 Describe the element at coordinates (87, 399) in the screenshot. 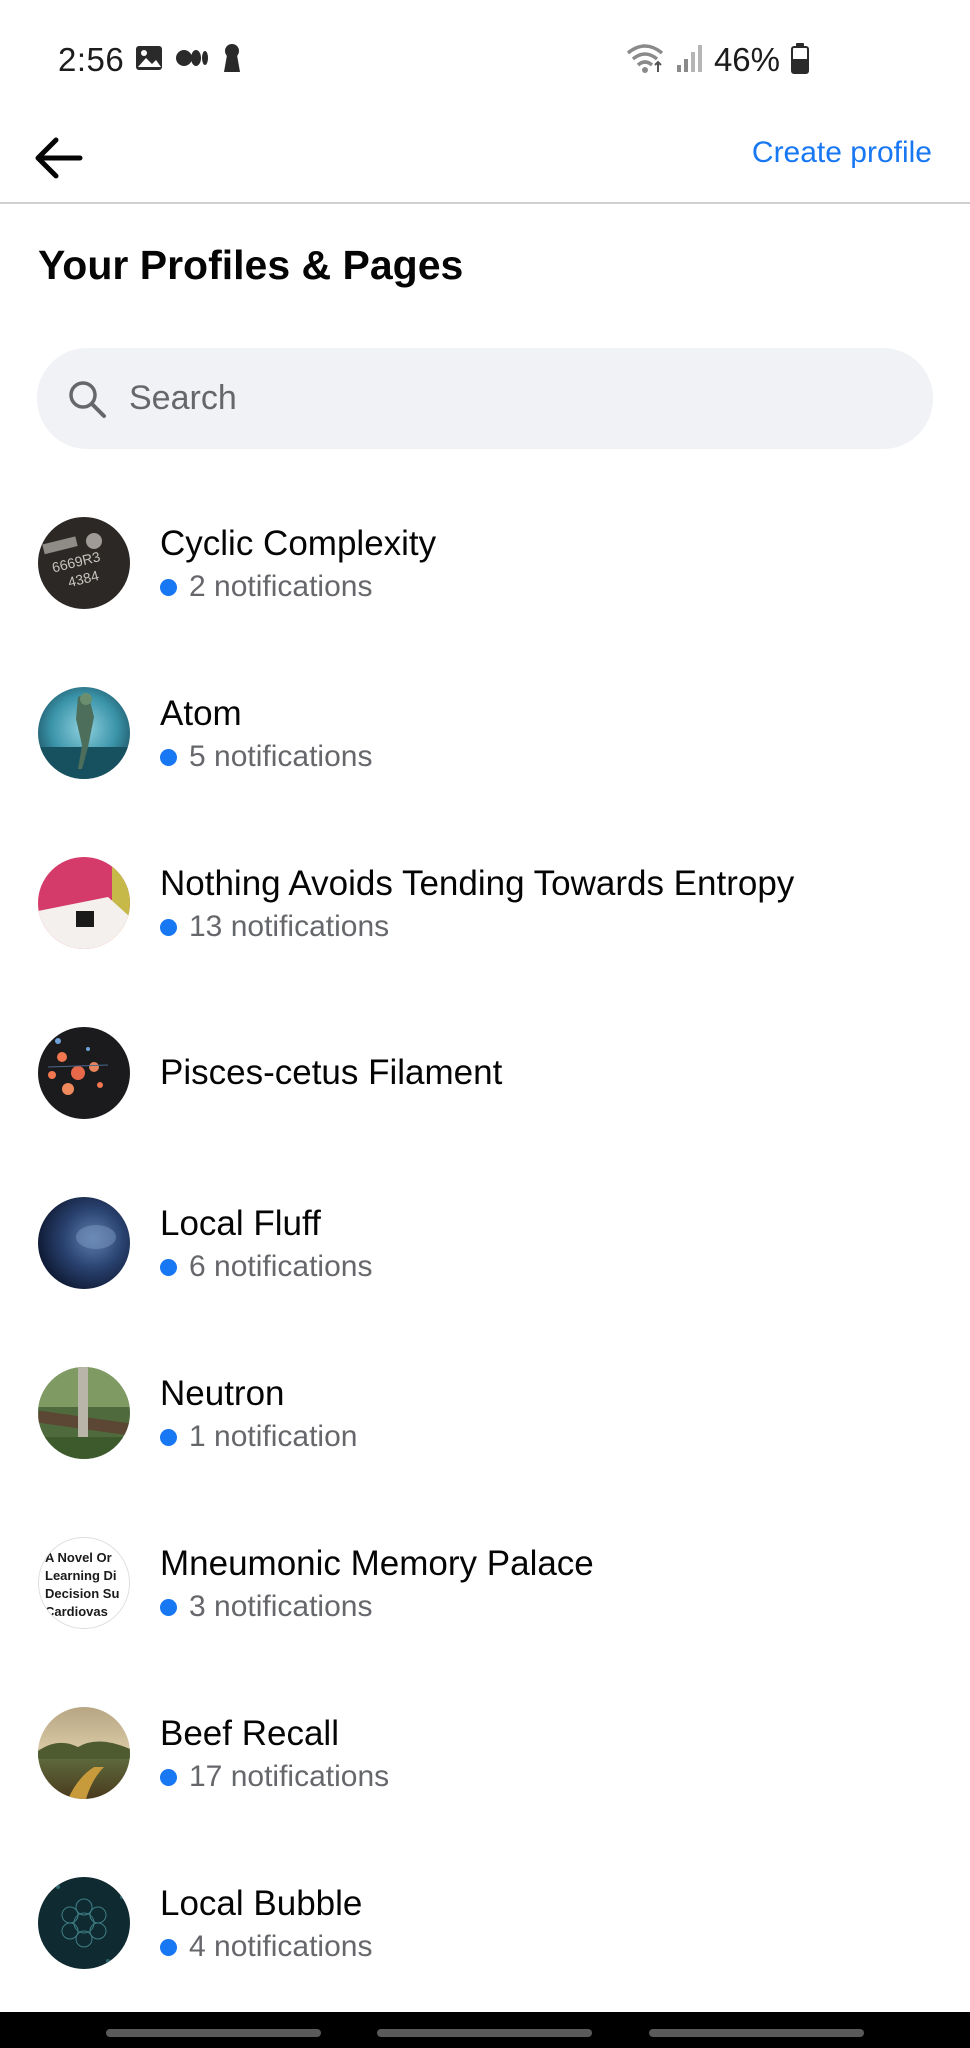

I see `search-icon` at that location.